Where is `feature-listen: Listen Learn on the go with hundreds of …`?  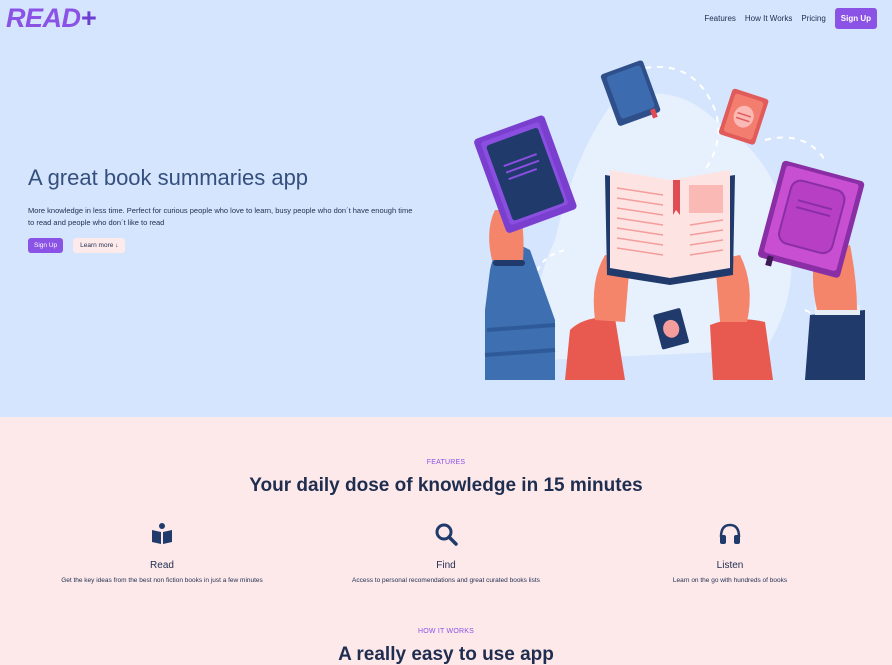
feature-listen: Listen Learn on the go with hundreds of … is located at coordinates (730, 553).